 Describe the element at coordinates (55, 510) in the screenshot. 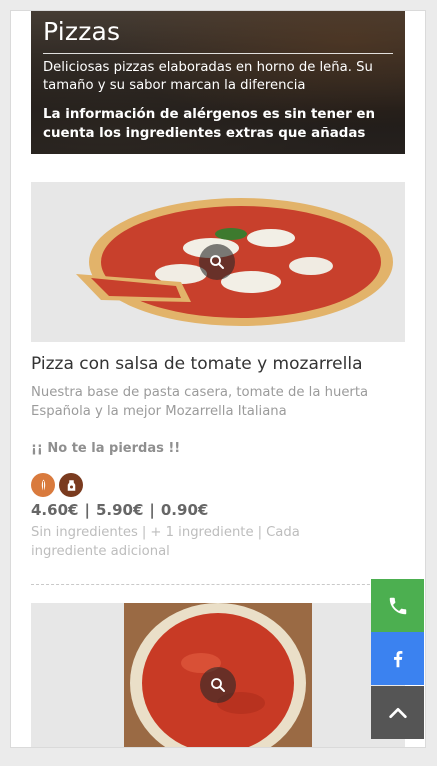

I see `price-base: 4.60€` at that location.